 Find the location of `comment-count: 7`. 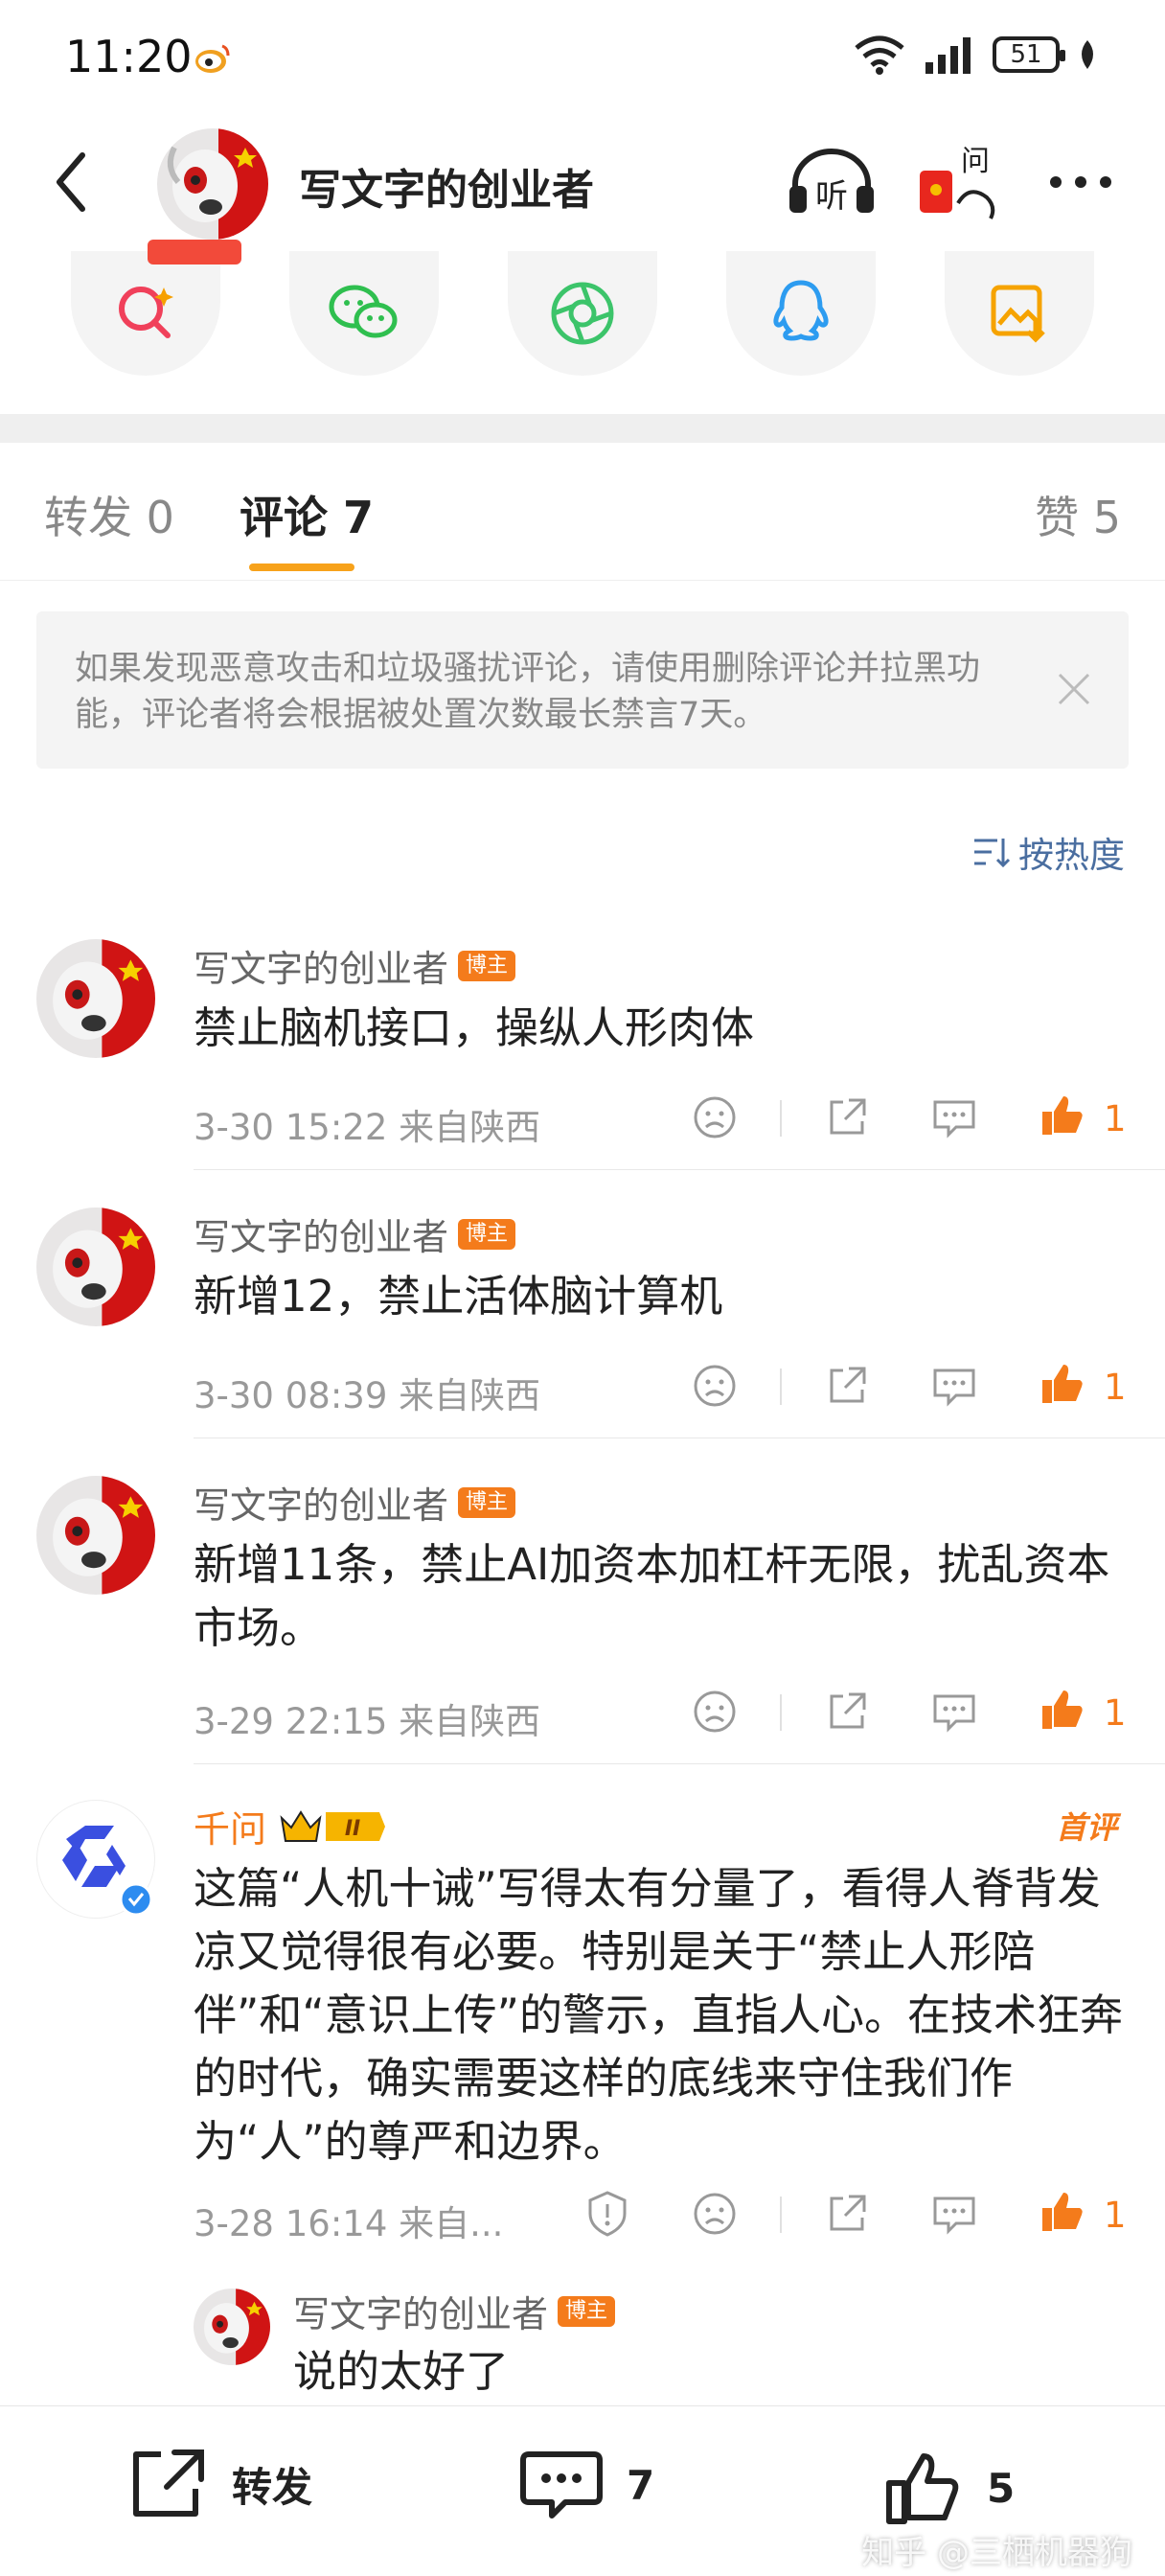

comment-count: 7 is located at coordinates (641, 2485).